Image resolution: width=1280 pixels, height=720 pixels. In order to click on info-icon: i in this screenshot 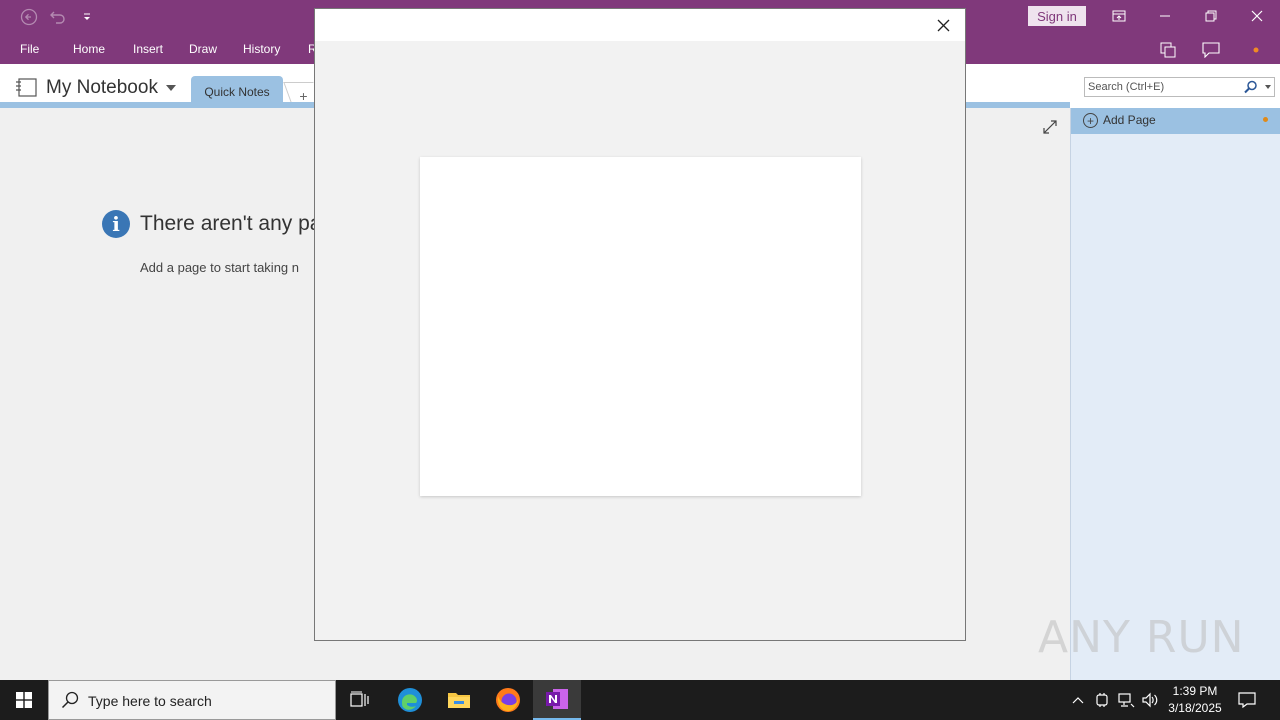, I will do `click(116, 224)`.